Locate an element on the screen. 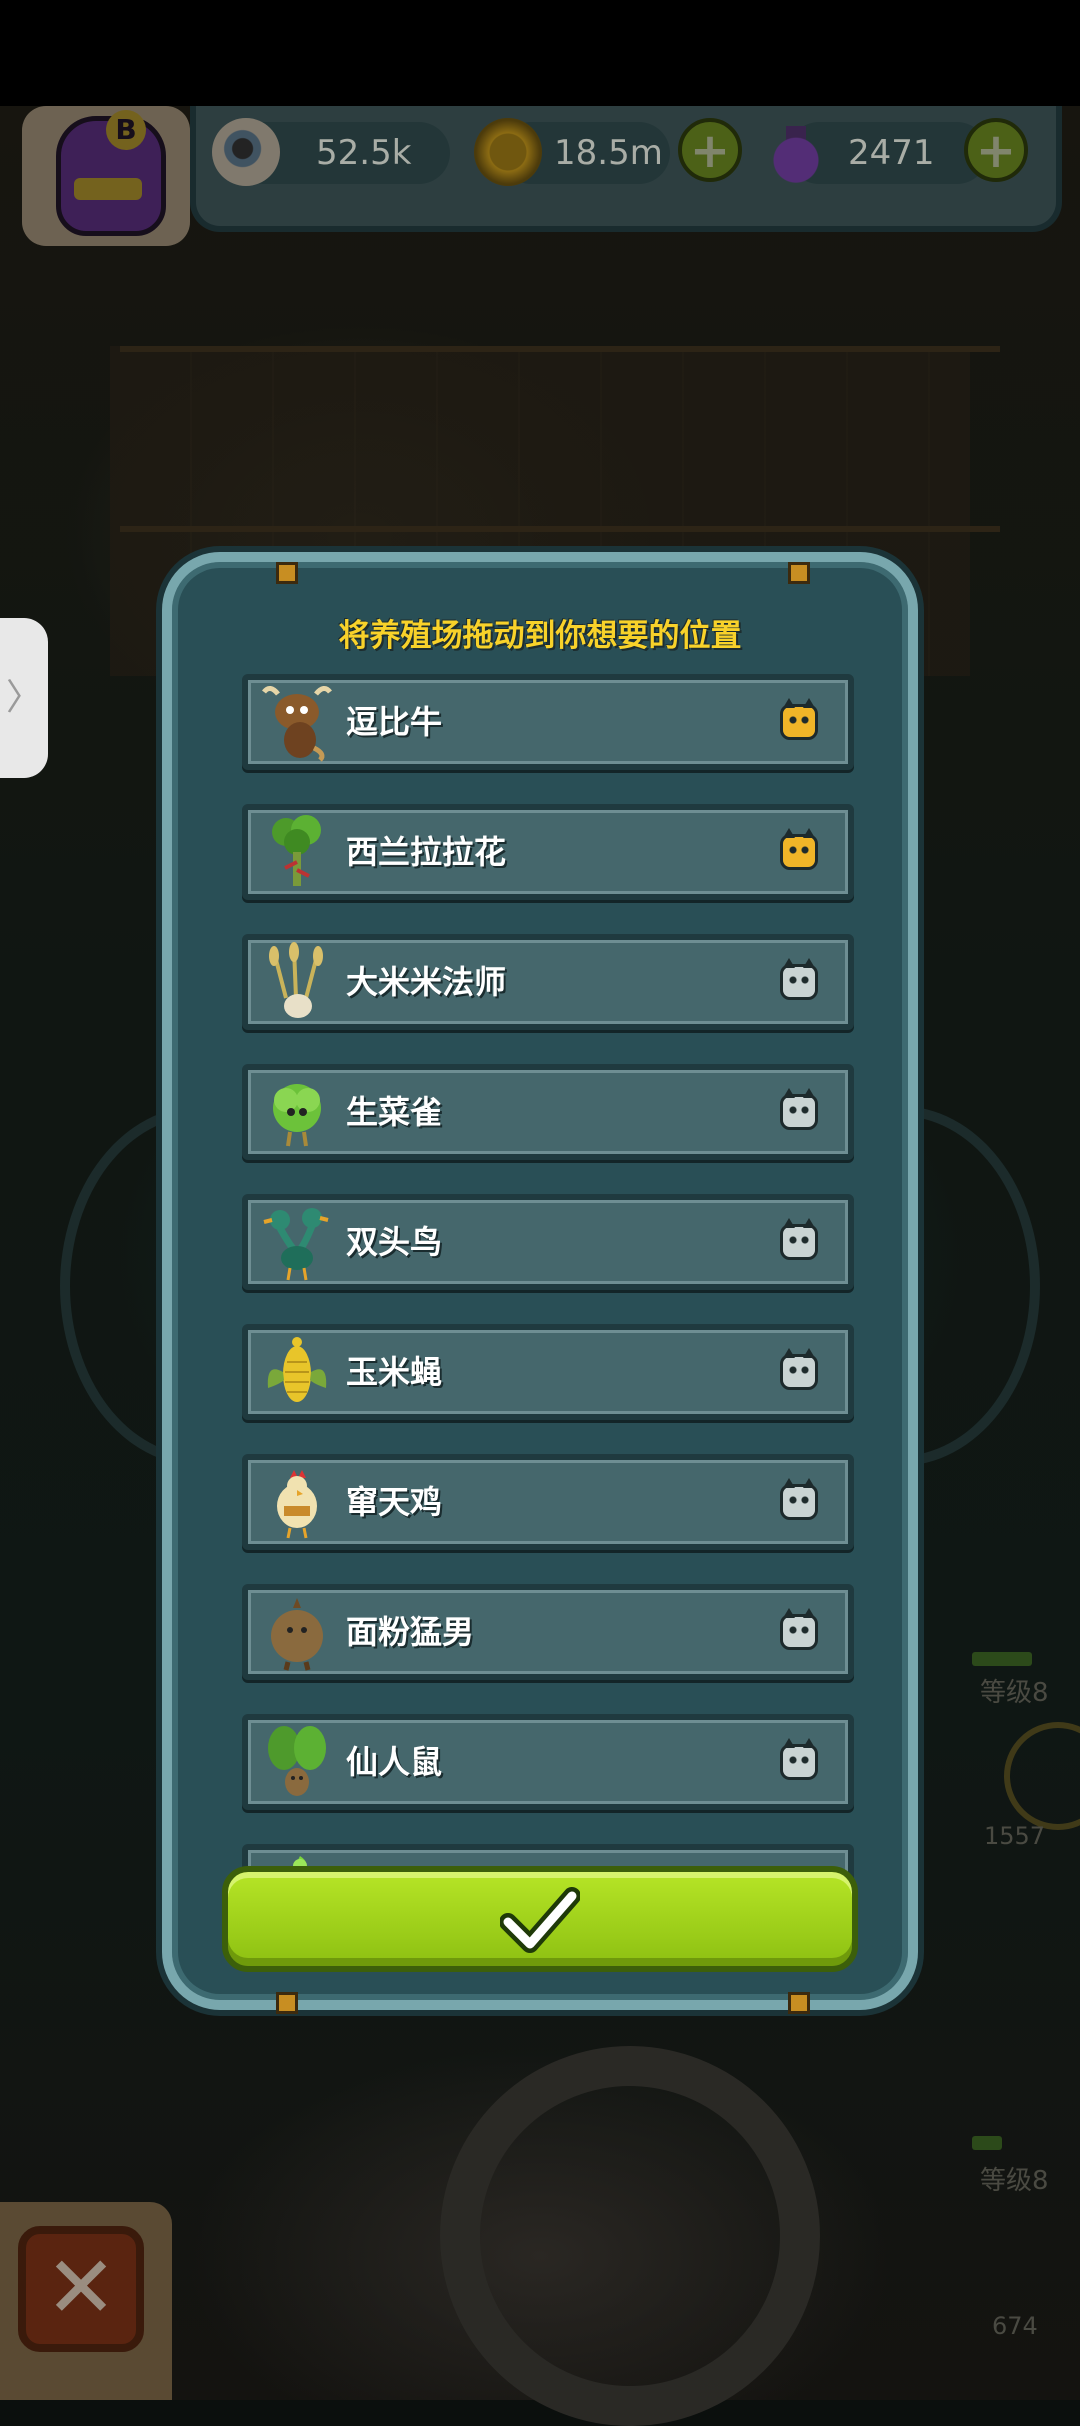 The height and width of the screenshot is (2426, 1080). production-ring is located at coordinates (1042, 1776).